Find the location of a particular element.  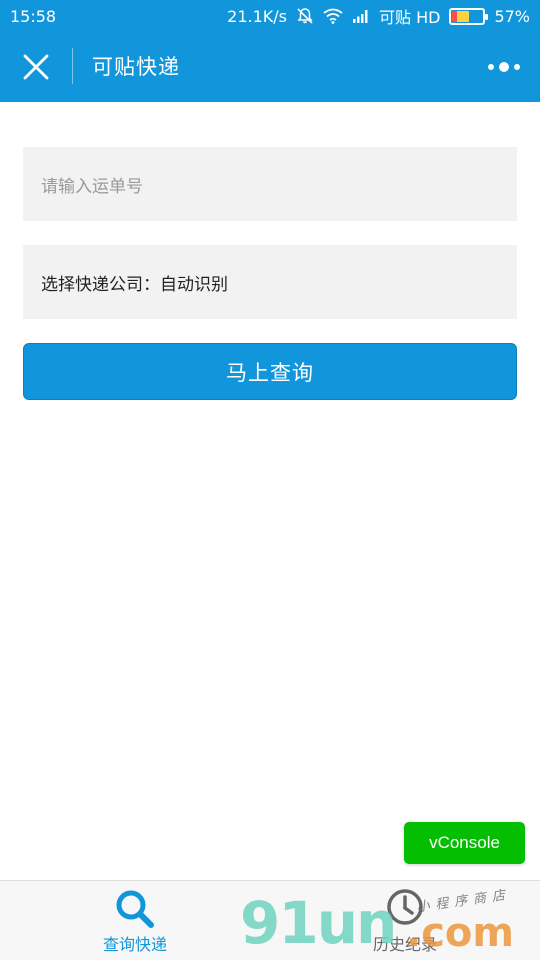

waybill-input-placeholder: 请输入运单号 is located at coordinates (92, 186).